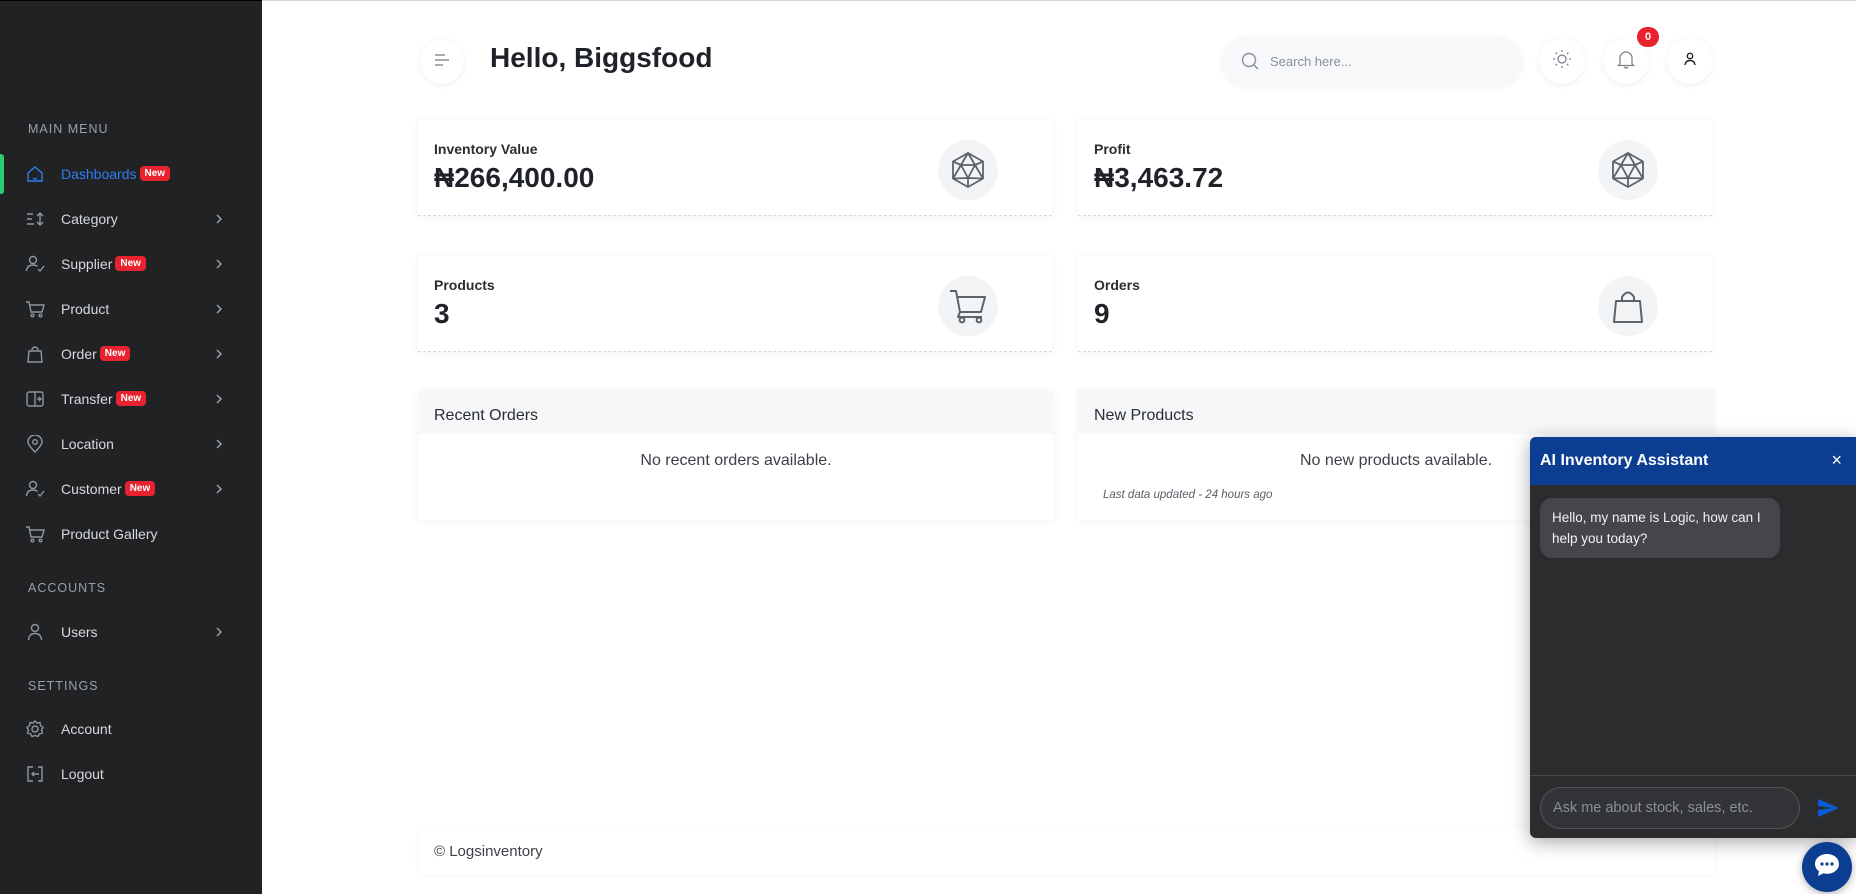  I want to click on stat-value: ₦3,463.72, so click(1159, 177).